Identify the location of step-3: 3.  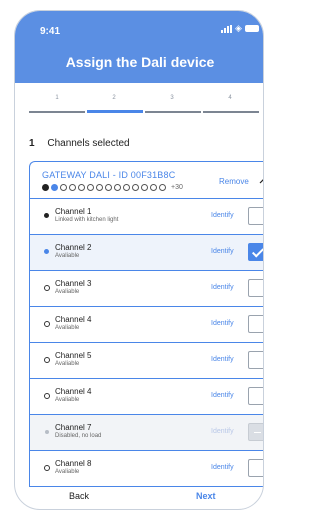
(172, 98).